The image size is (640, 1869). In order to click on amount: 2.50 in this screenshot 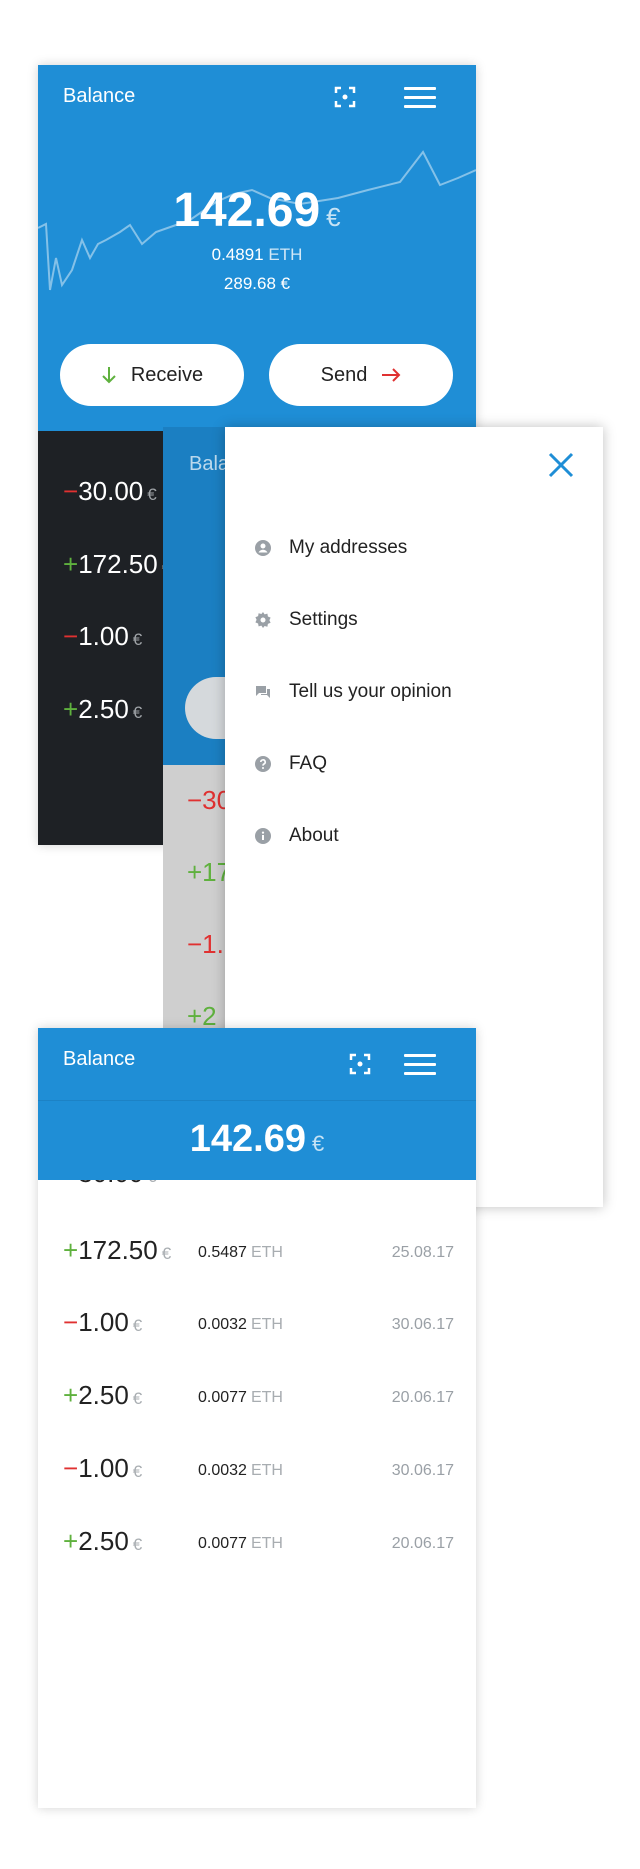, I will do `click(103, 709)`.